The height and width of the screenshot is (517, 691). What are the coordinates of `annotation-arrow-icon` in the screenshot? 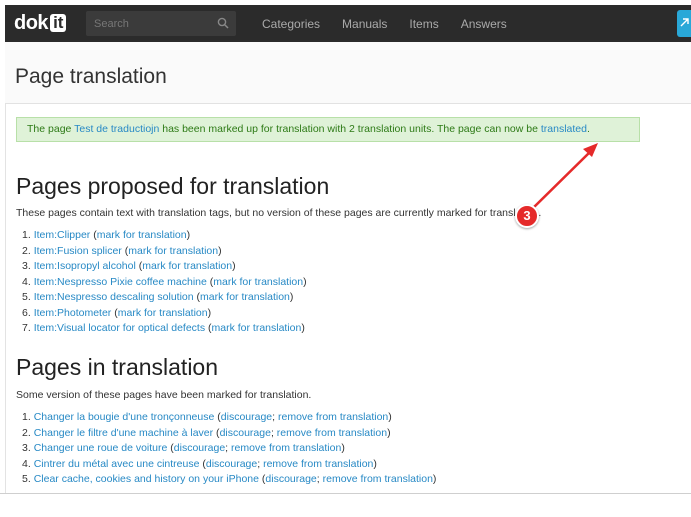 It's located at (563, 178).